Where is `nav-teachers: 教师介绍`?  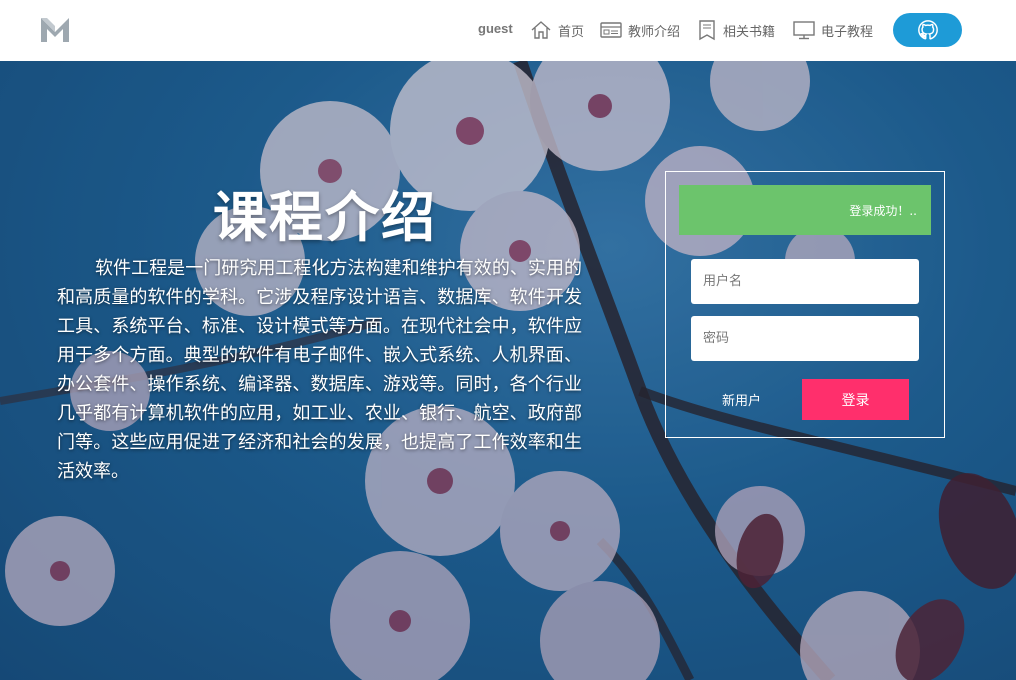
nav-teachers: 教师介绍 is located at coordinates (640, 30).